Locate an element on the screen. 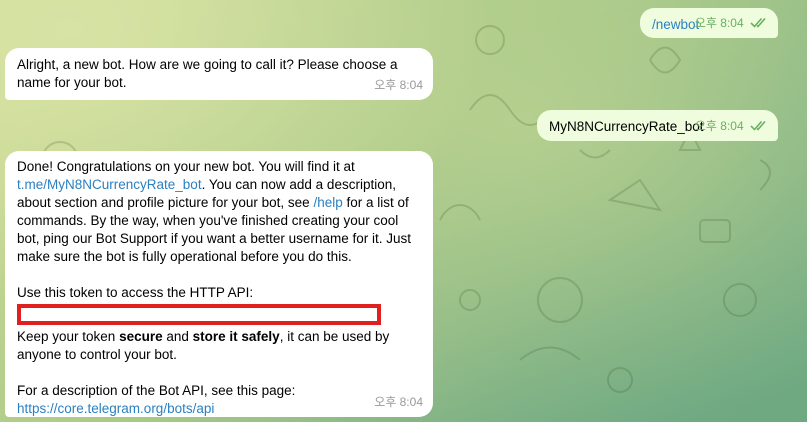  keep-store-safely: store it safely is located at coordinates (236, 336).